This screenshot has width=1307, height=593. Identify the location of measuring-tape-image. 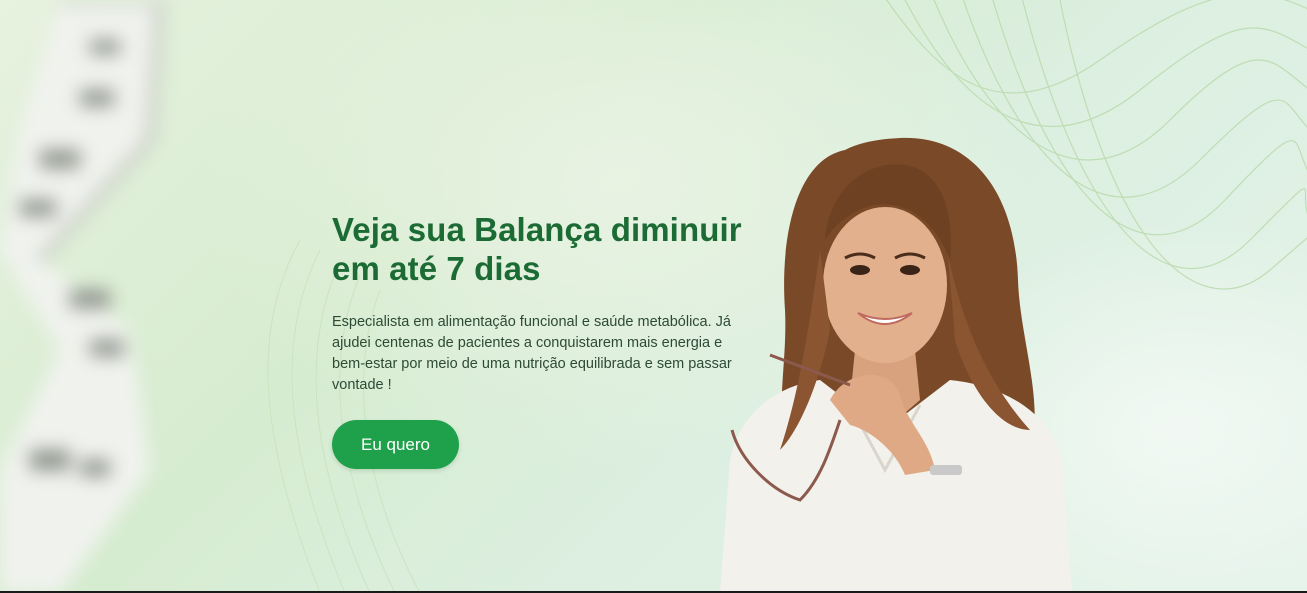
(83, 296).